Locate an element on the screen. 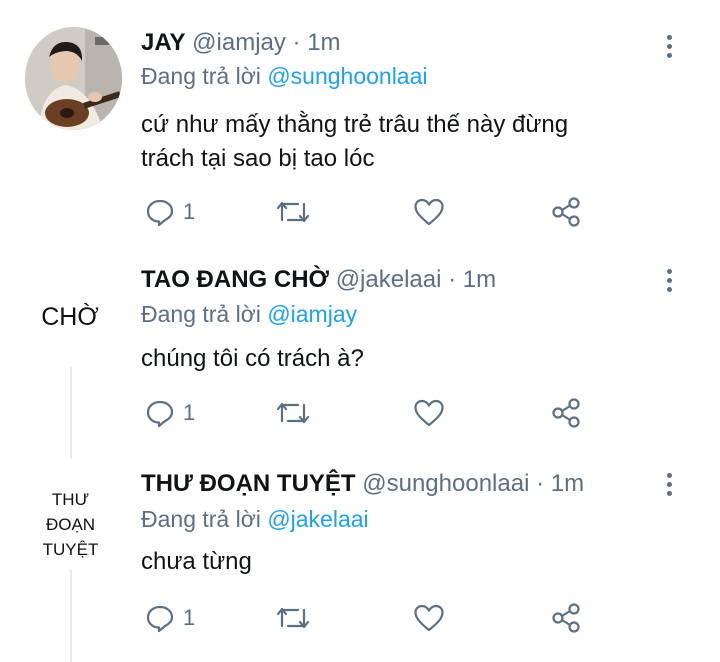  avatar-photo is located at coordinates (73, 78).